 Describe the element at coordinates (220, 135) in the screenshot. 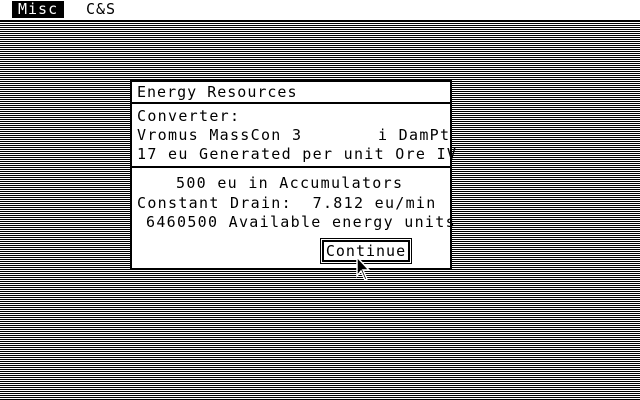

I see `converter-name: Vromus MassCon 3` at that location.